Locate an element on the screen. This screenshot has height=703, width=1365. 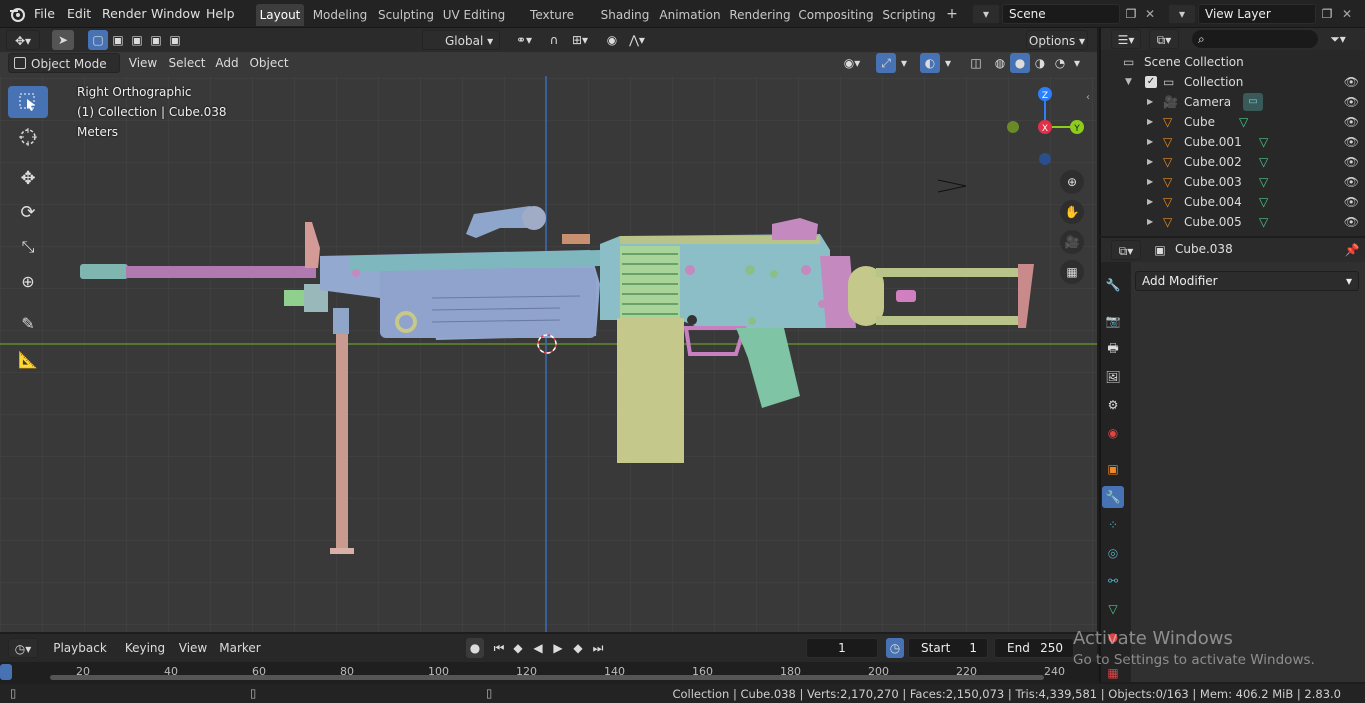
outliner-item-camera: ▶ 🎥 Camera ▭ 👁 is located at coordinates (1233, 102).